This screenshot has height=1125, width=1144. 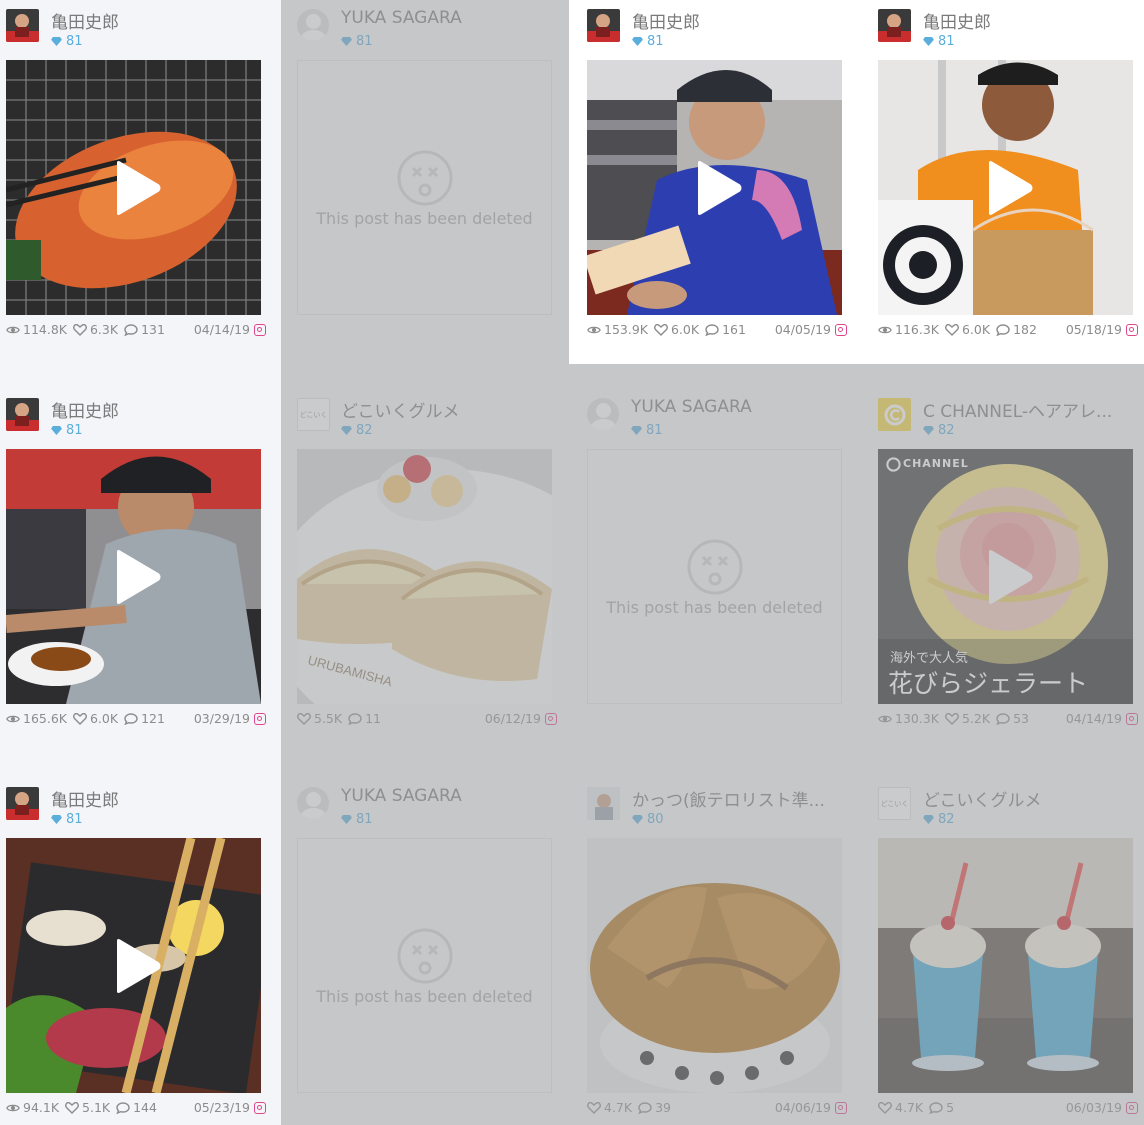 I want to click on post-card: 亀田史郎 81 165.6K 6.0K 121 03/29/19, so click(x=145, y=583).